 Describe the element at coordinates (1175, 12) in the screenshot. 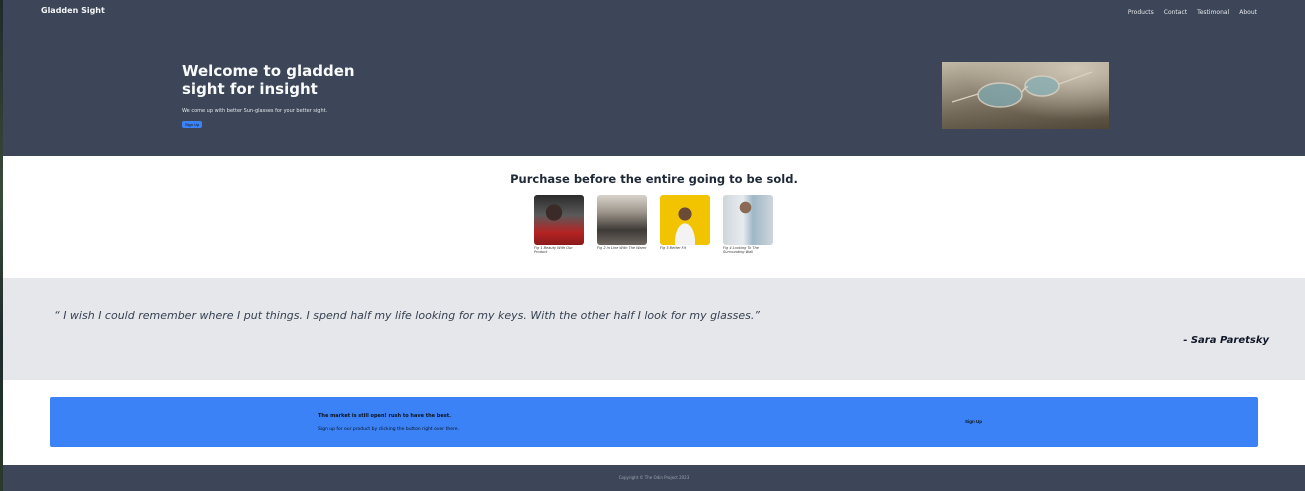

I see `nav-link-contact: Contact` at that location.